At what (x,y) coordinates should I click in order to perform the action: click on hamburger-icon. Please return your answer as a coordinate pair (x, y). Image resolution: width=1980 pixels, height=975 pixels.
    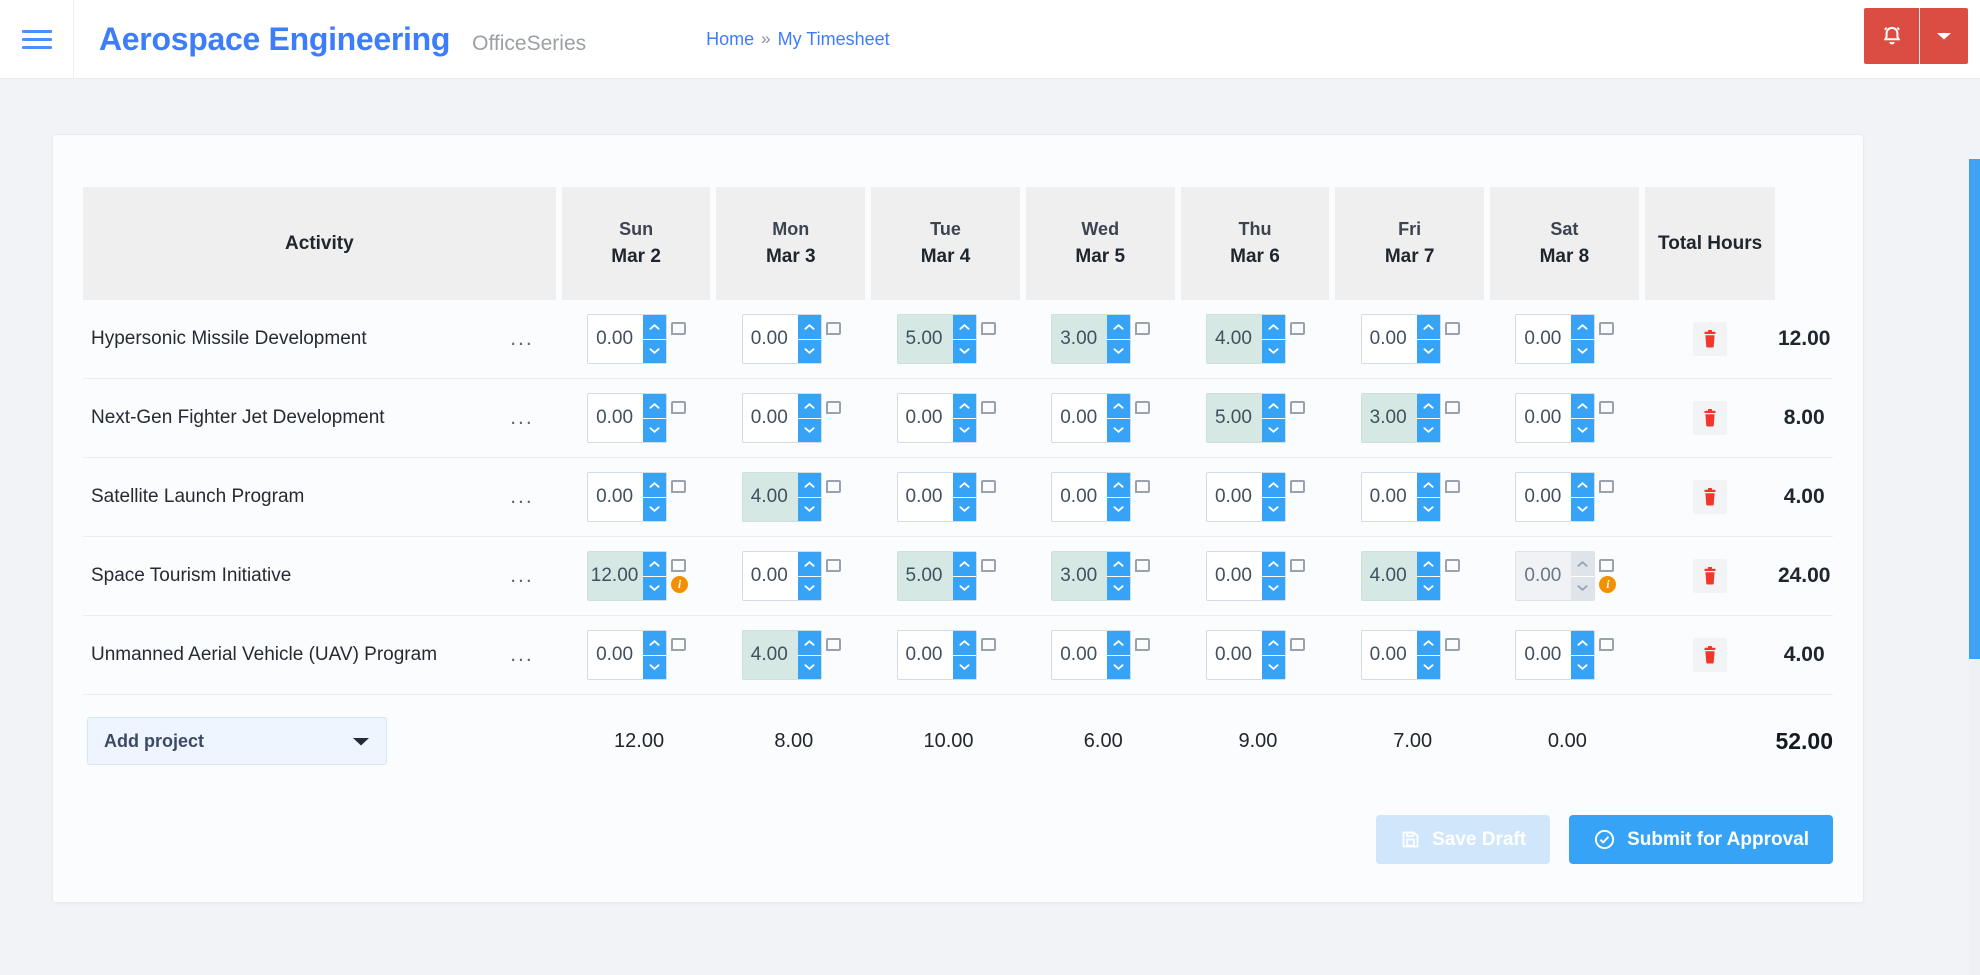
    Looking at the image, I should click on (37, 39).